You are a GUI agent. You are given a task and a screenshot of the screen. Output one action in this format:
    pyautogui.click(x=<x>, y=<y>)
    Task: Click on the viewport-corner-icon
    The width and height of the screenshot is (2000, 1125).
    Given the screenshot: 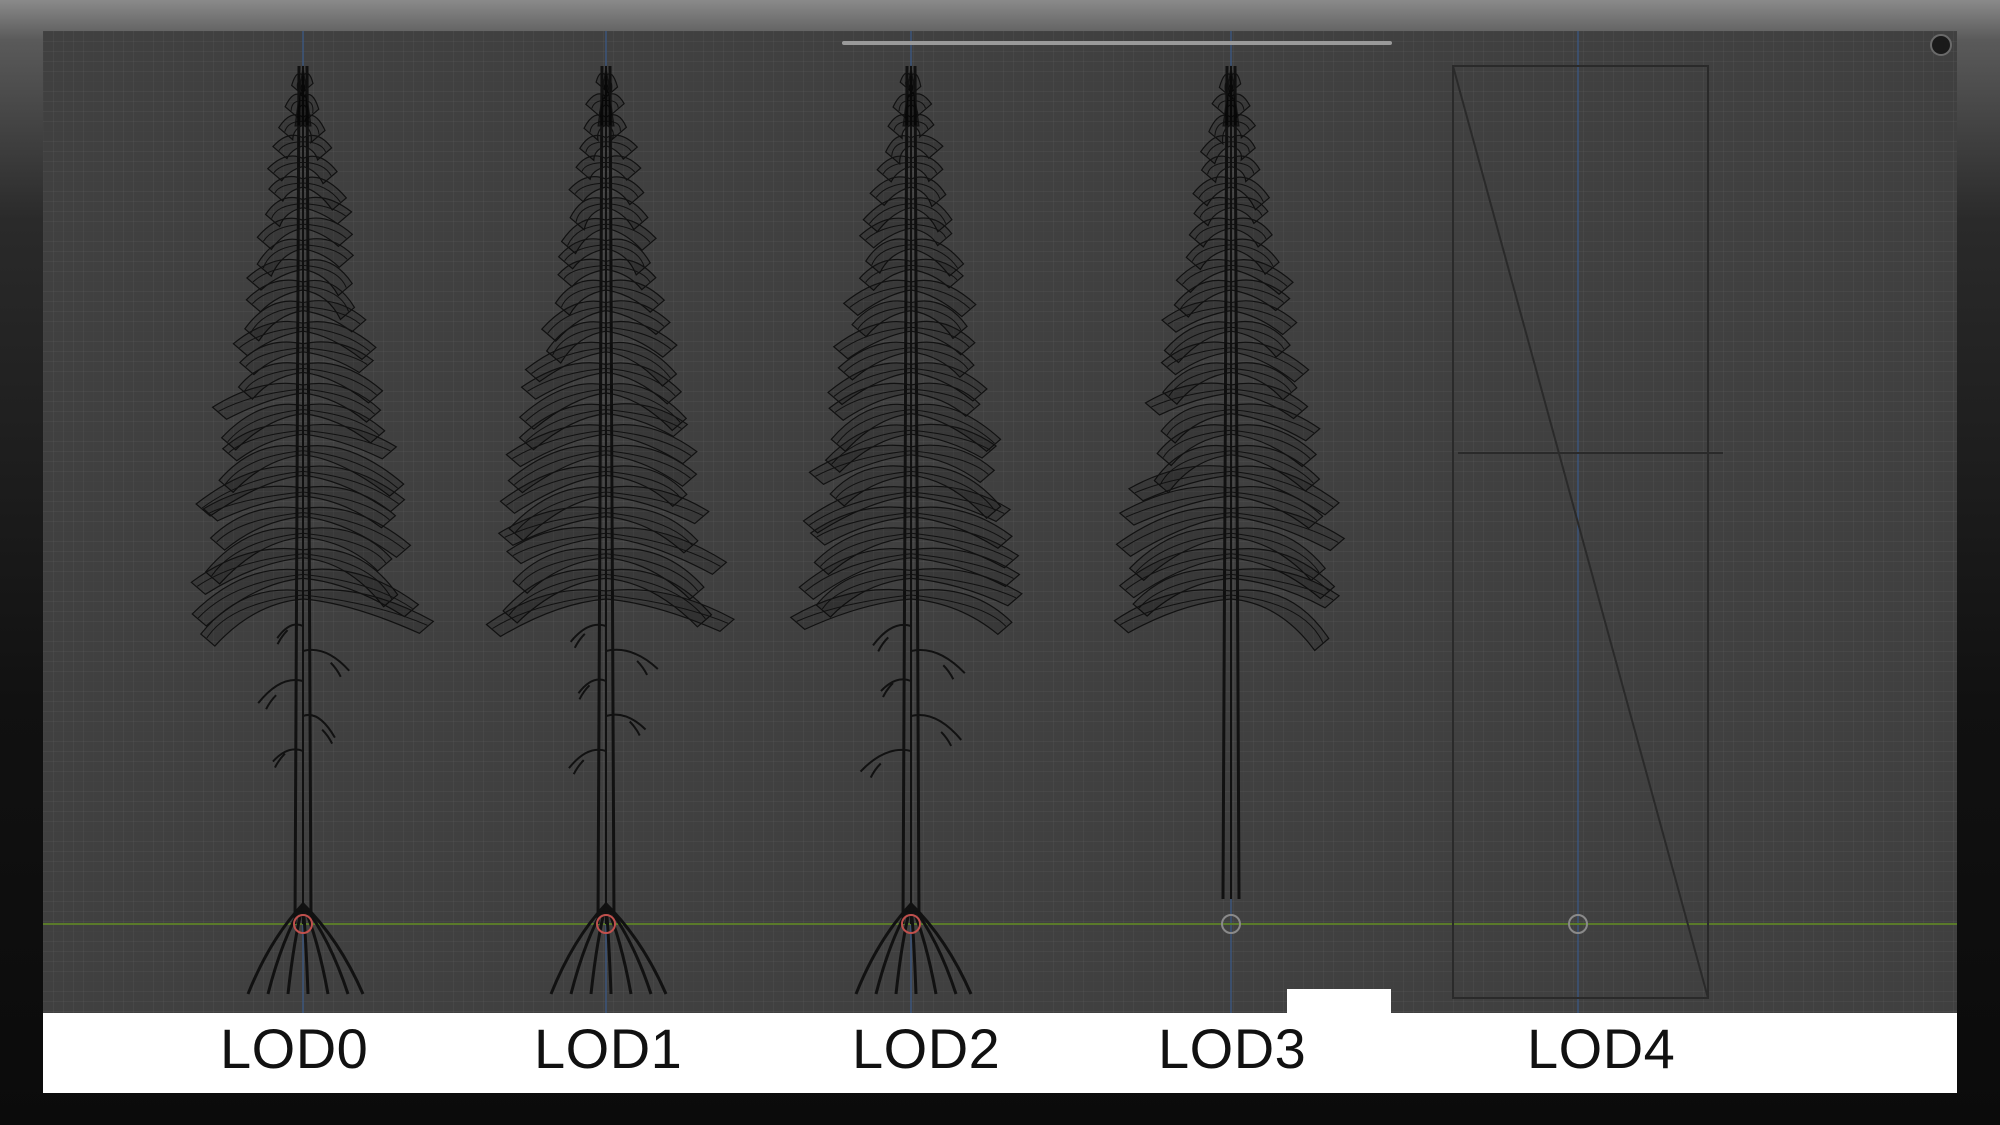 What is the action you would take?
    pyautogui.click(x=1941, y=45)
    